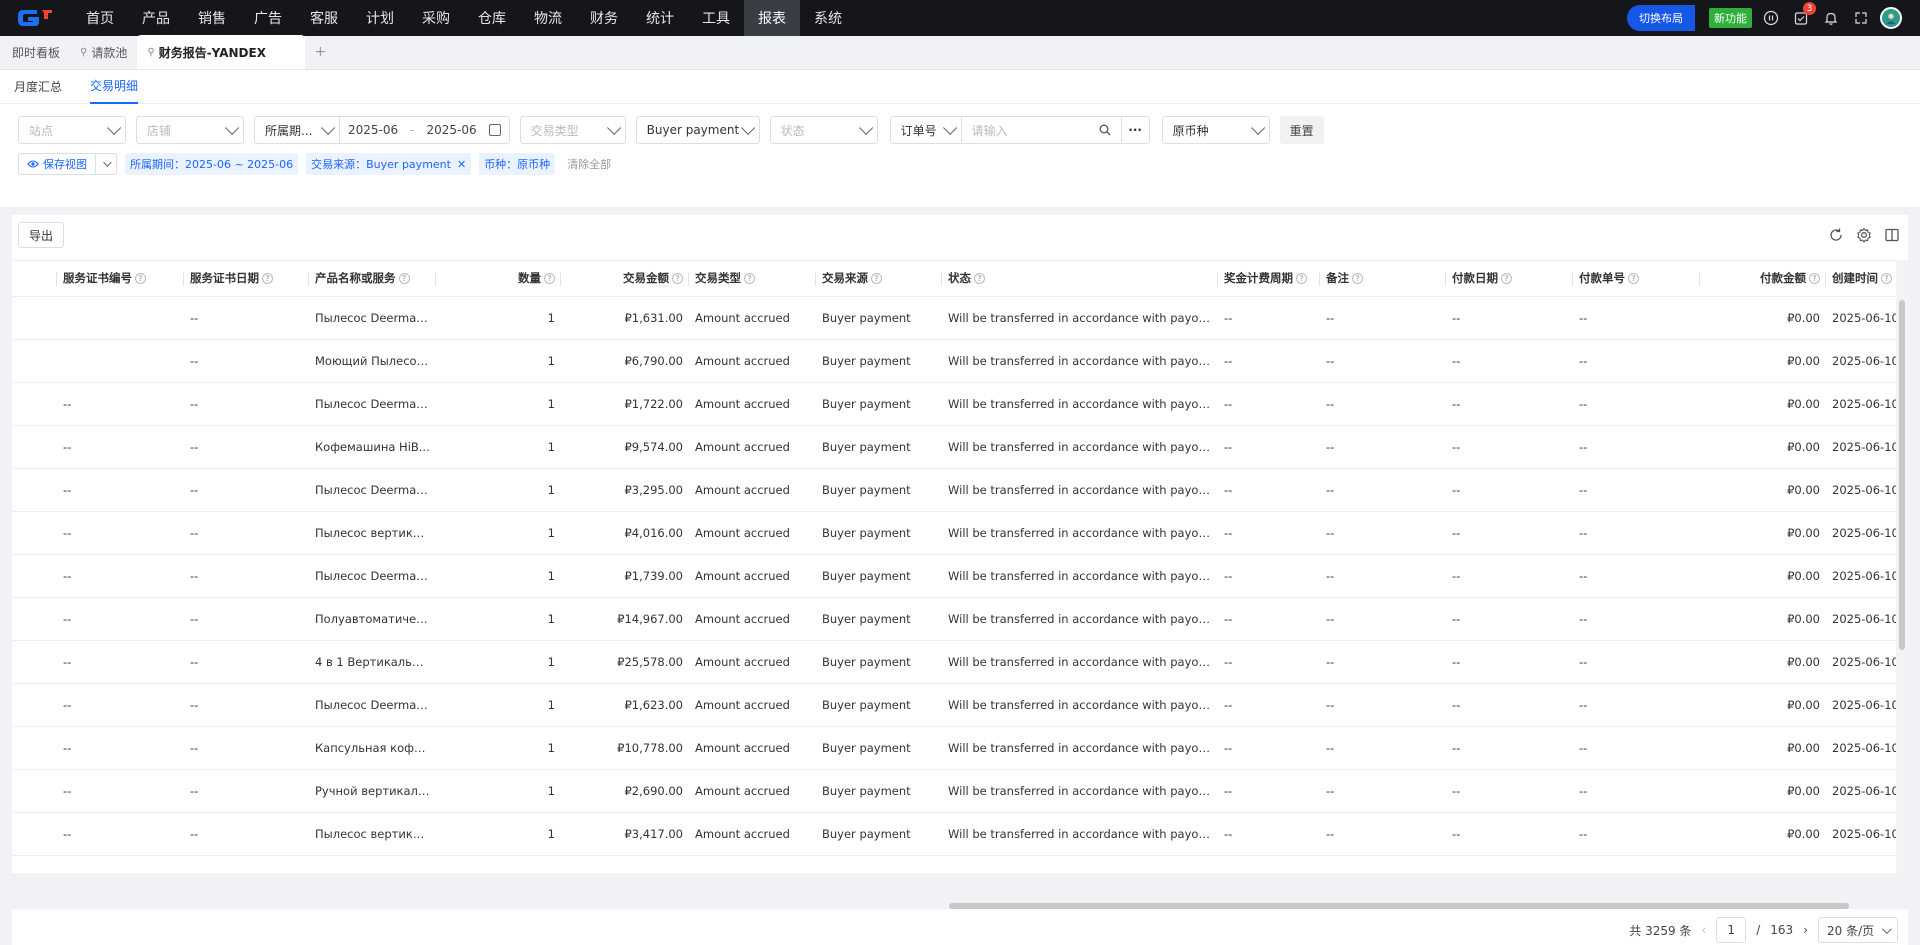 Image resolution: width=1920 pixels, height=945 pixels. What do you see at coordinates (36, 18) in the screenshot?
I see `app-logo` at bounding box center [36, 18].